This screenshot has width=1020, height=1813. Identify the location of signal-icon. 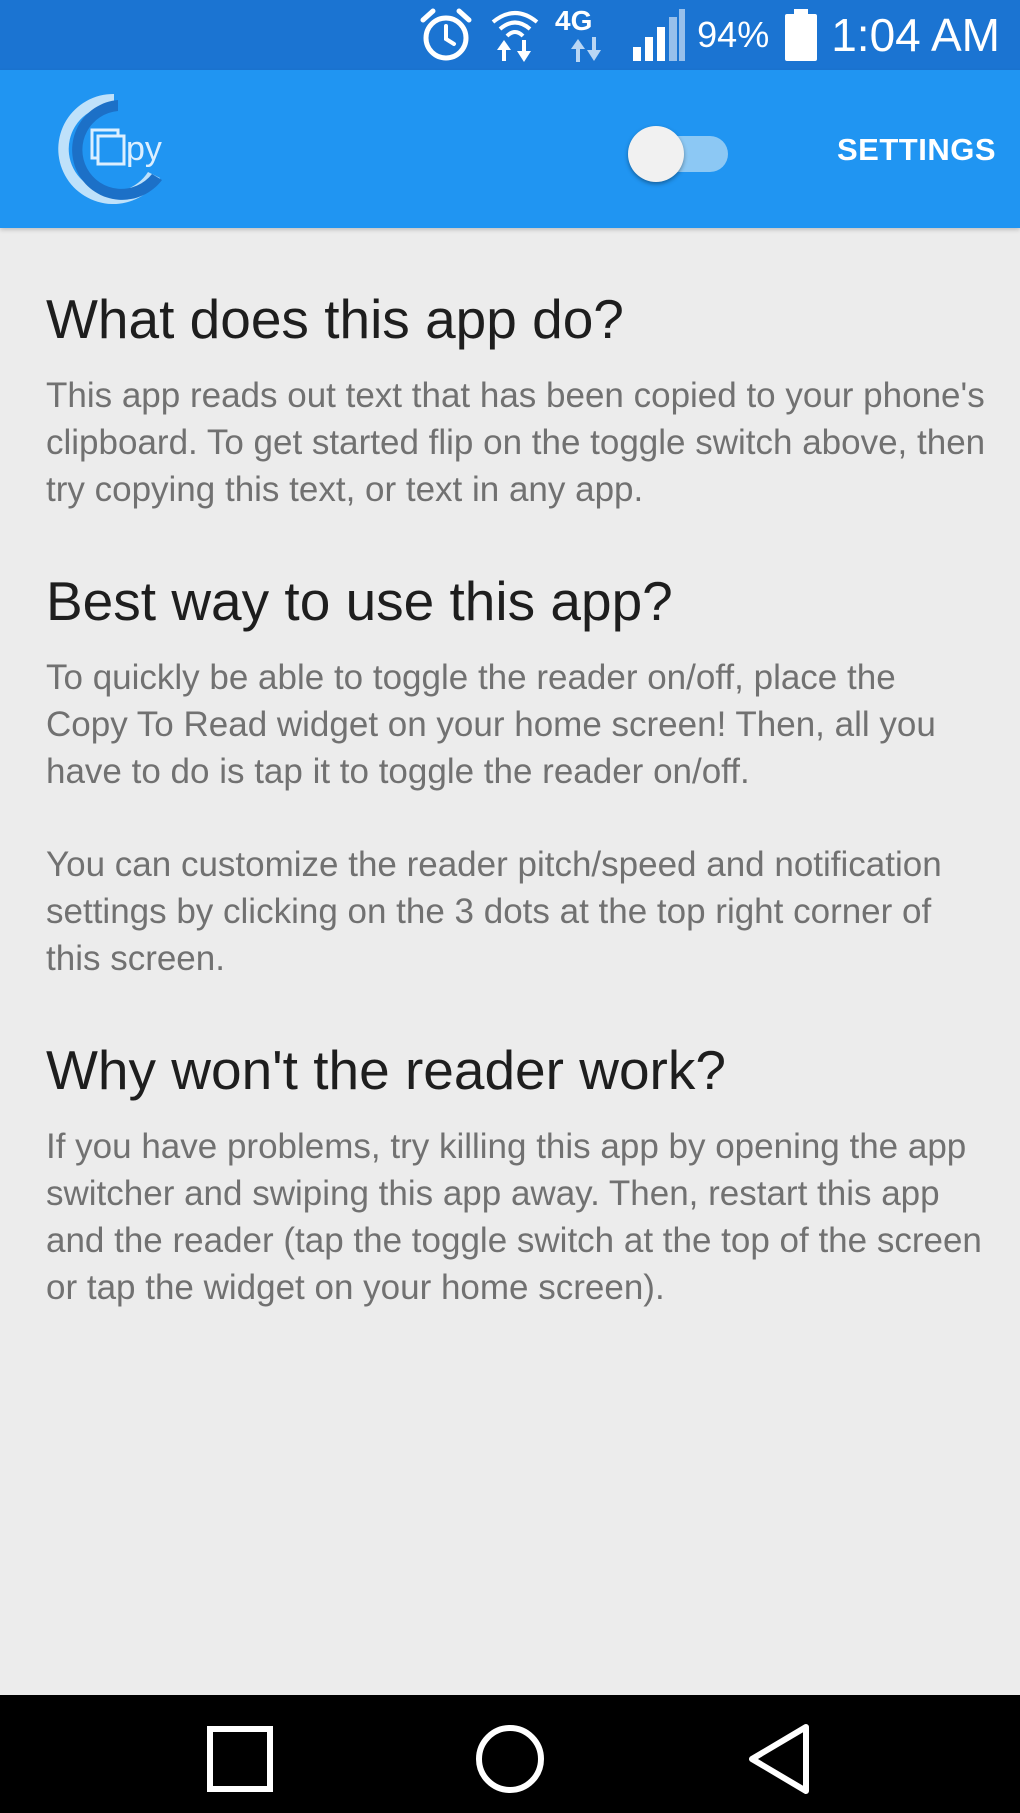
(659, 35).